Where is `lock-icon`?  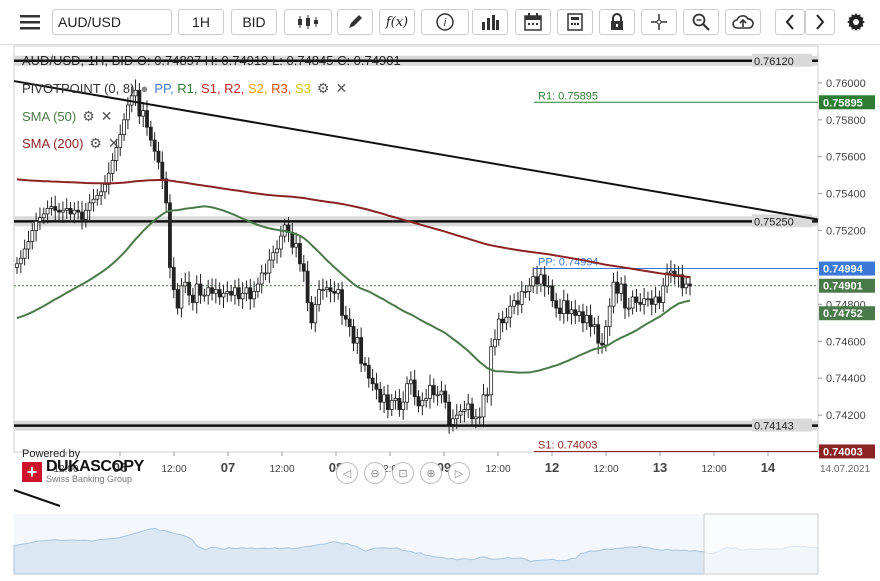 lock-icon is located at coordinates (617, 21).